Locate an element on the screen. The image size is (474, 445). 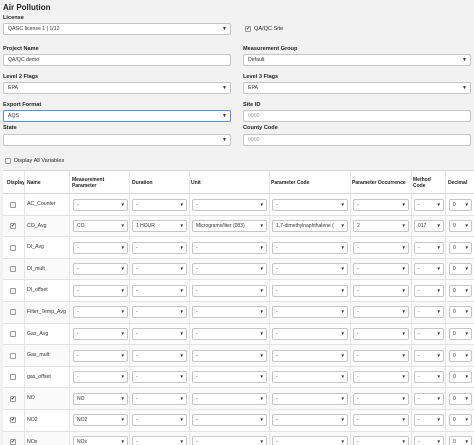
parameter-code-select: 1,7-dimethylnaphthalene (▼ is located at coordinates (310, 226).